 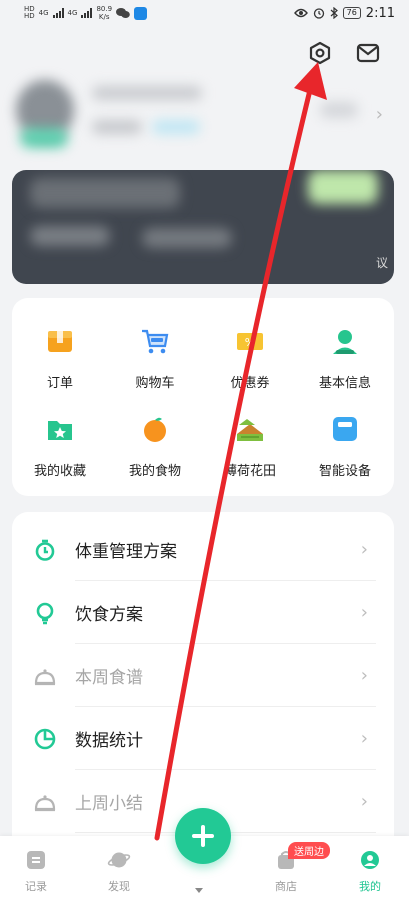 I want to click on smart-scale-icon, so click(x=345, y=429).